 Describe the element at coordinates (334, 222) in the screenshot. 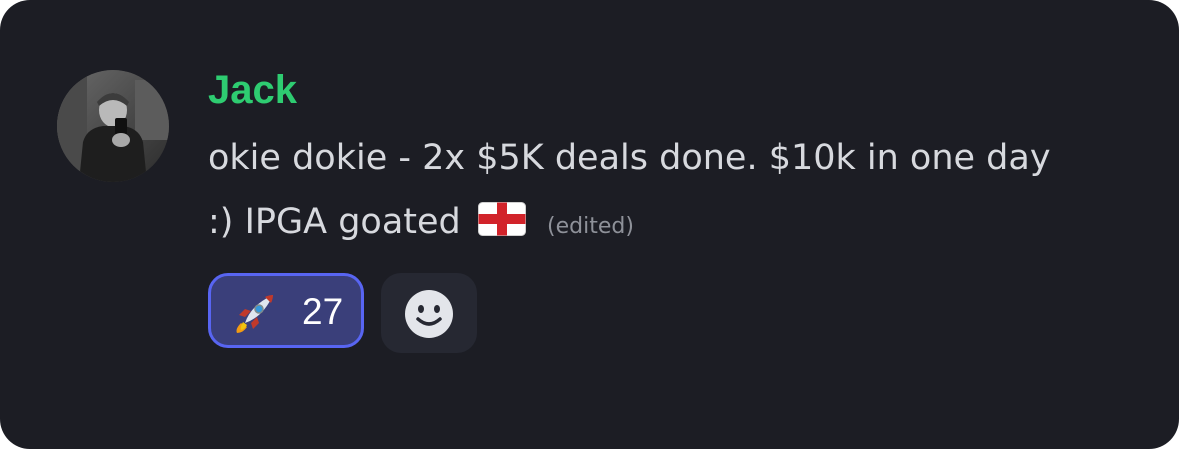

I see `message-text-line2: :) IPGA goated` at that location.